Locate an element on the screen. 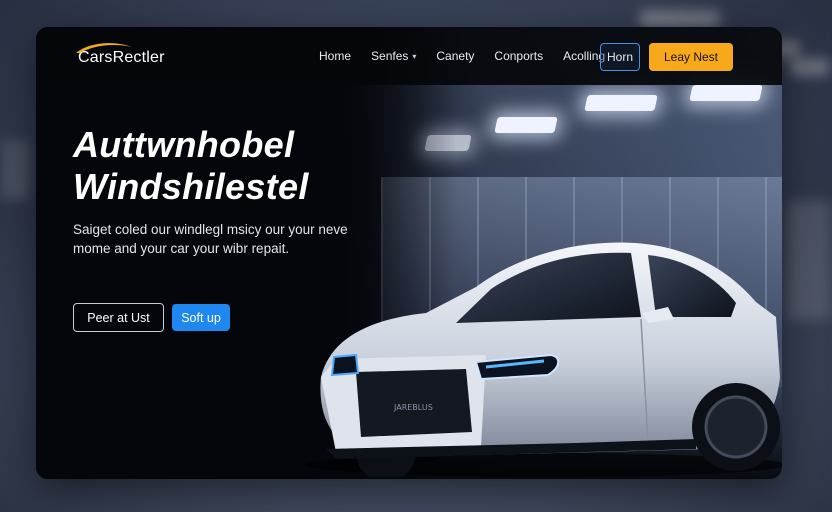  primary-outline-button: Peer at Ust is located at coordinates (118, 317).